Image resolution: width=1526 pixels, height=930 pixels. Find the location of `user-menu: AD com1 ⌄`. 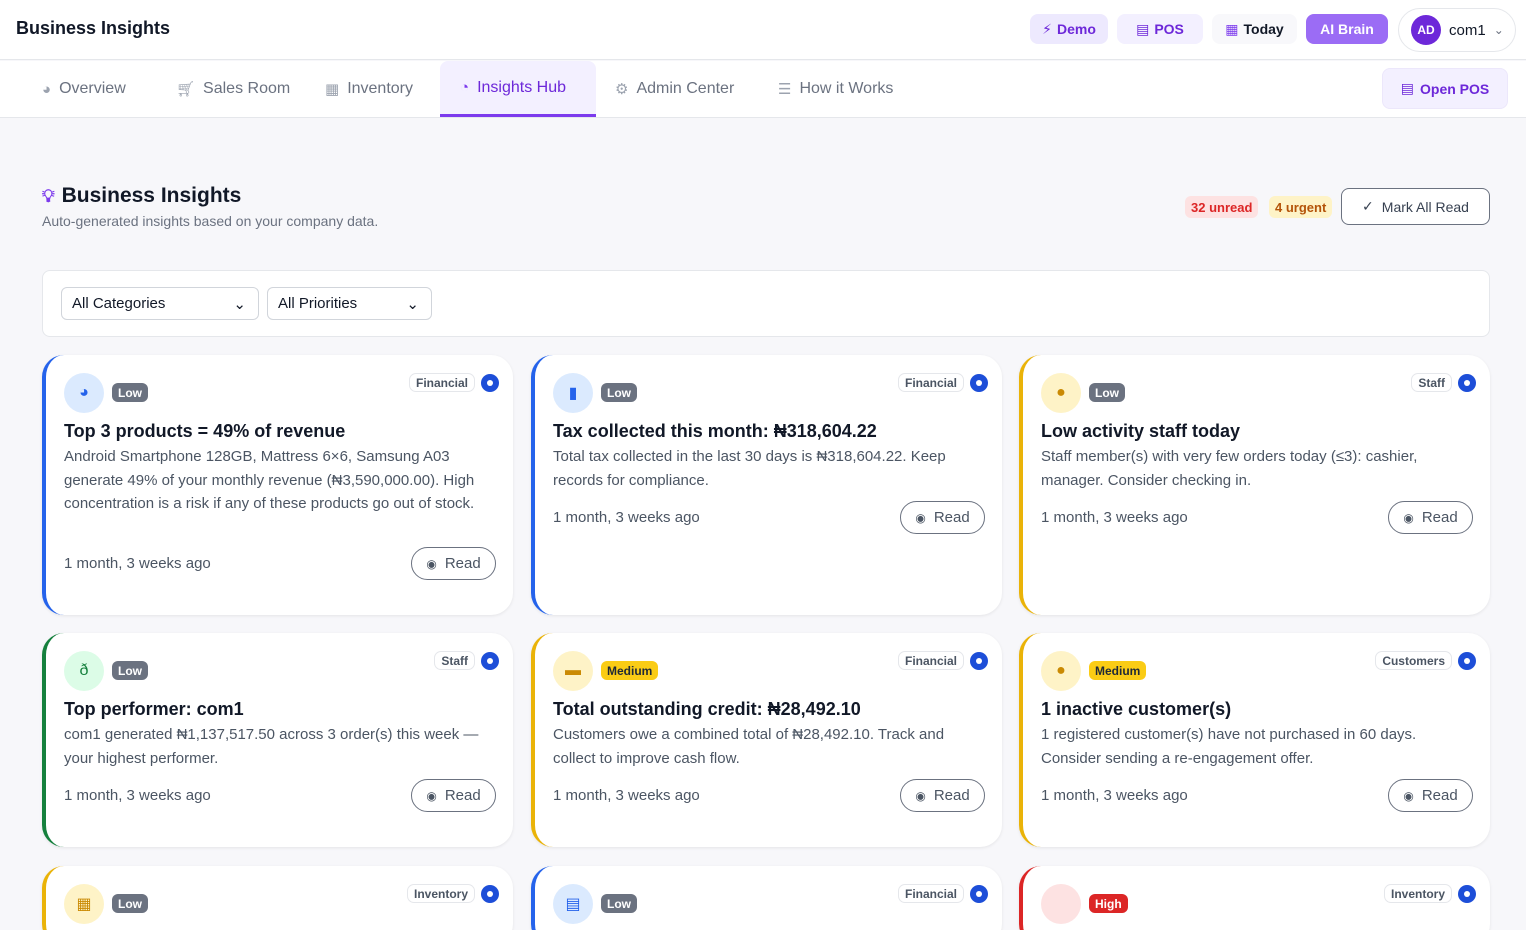

user-menu: AD com1 ⌄ is located at coordinates (1457, 30).